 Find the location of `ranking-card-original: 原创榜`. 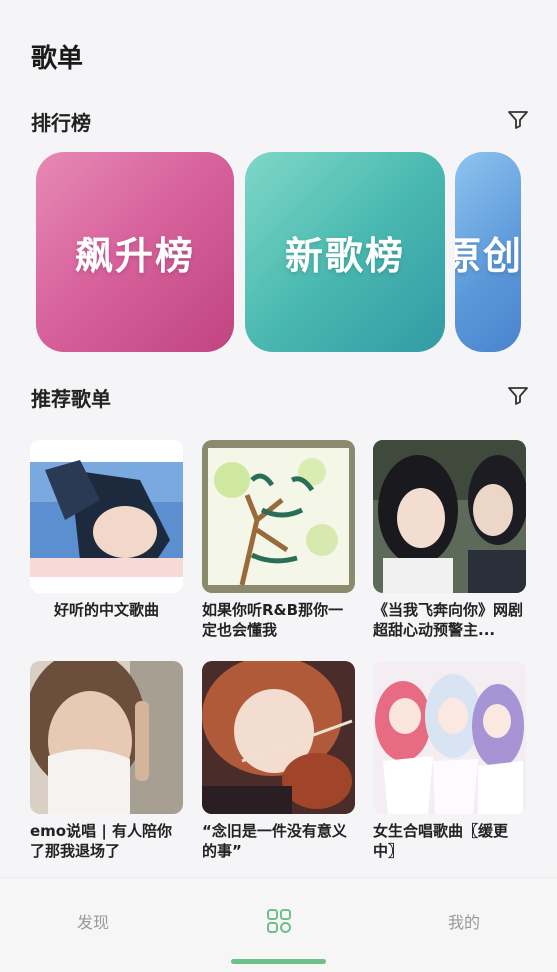

ranking-card-original: 原创榜 is located at coordinates (488, 252).